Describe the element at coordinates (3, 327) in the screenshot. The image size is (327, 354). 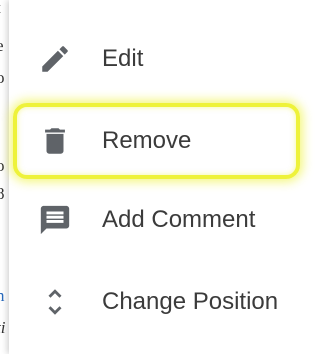
I see `background-text-fragment: ti` at that location.